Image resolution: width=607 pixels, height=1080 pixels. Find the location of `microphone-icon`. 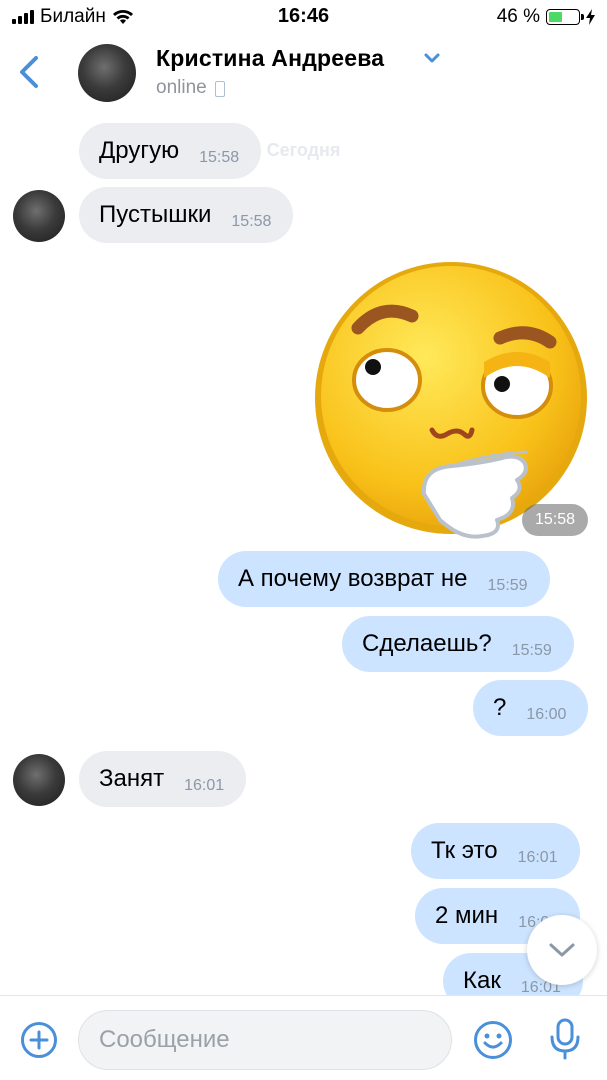

microphone-icon is located at coordinates (565, 1039).